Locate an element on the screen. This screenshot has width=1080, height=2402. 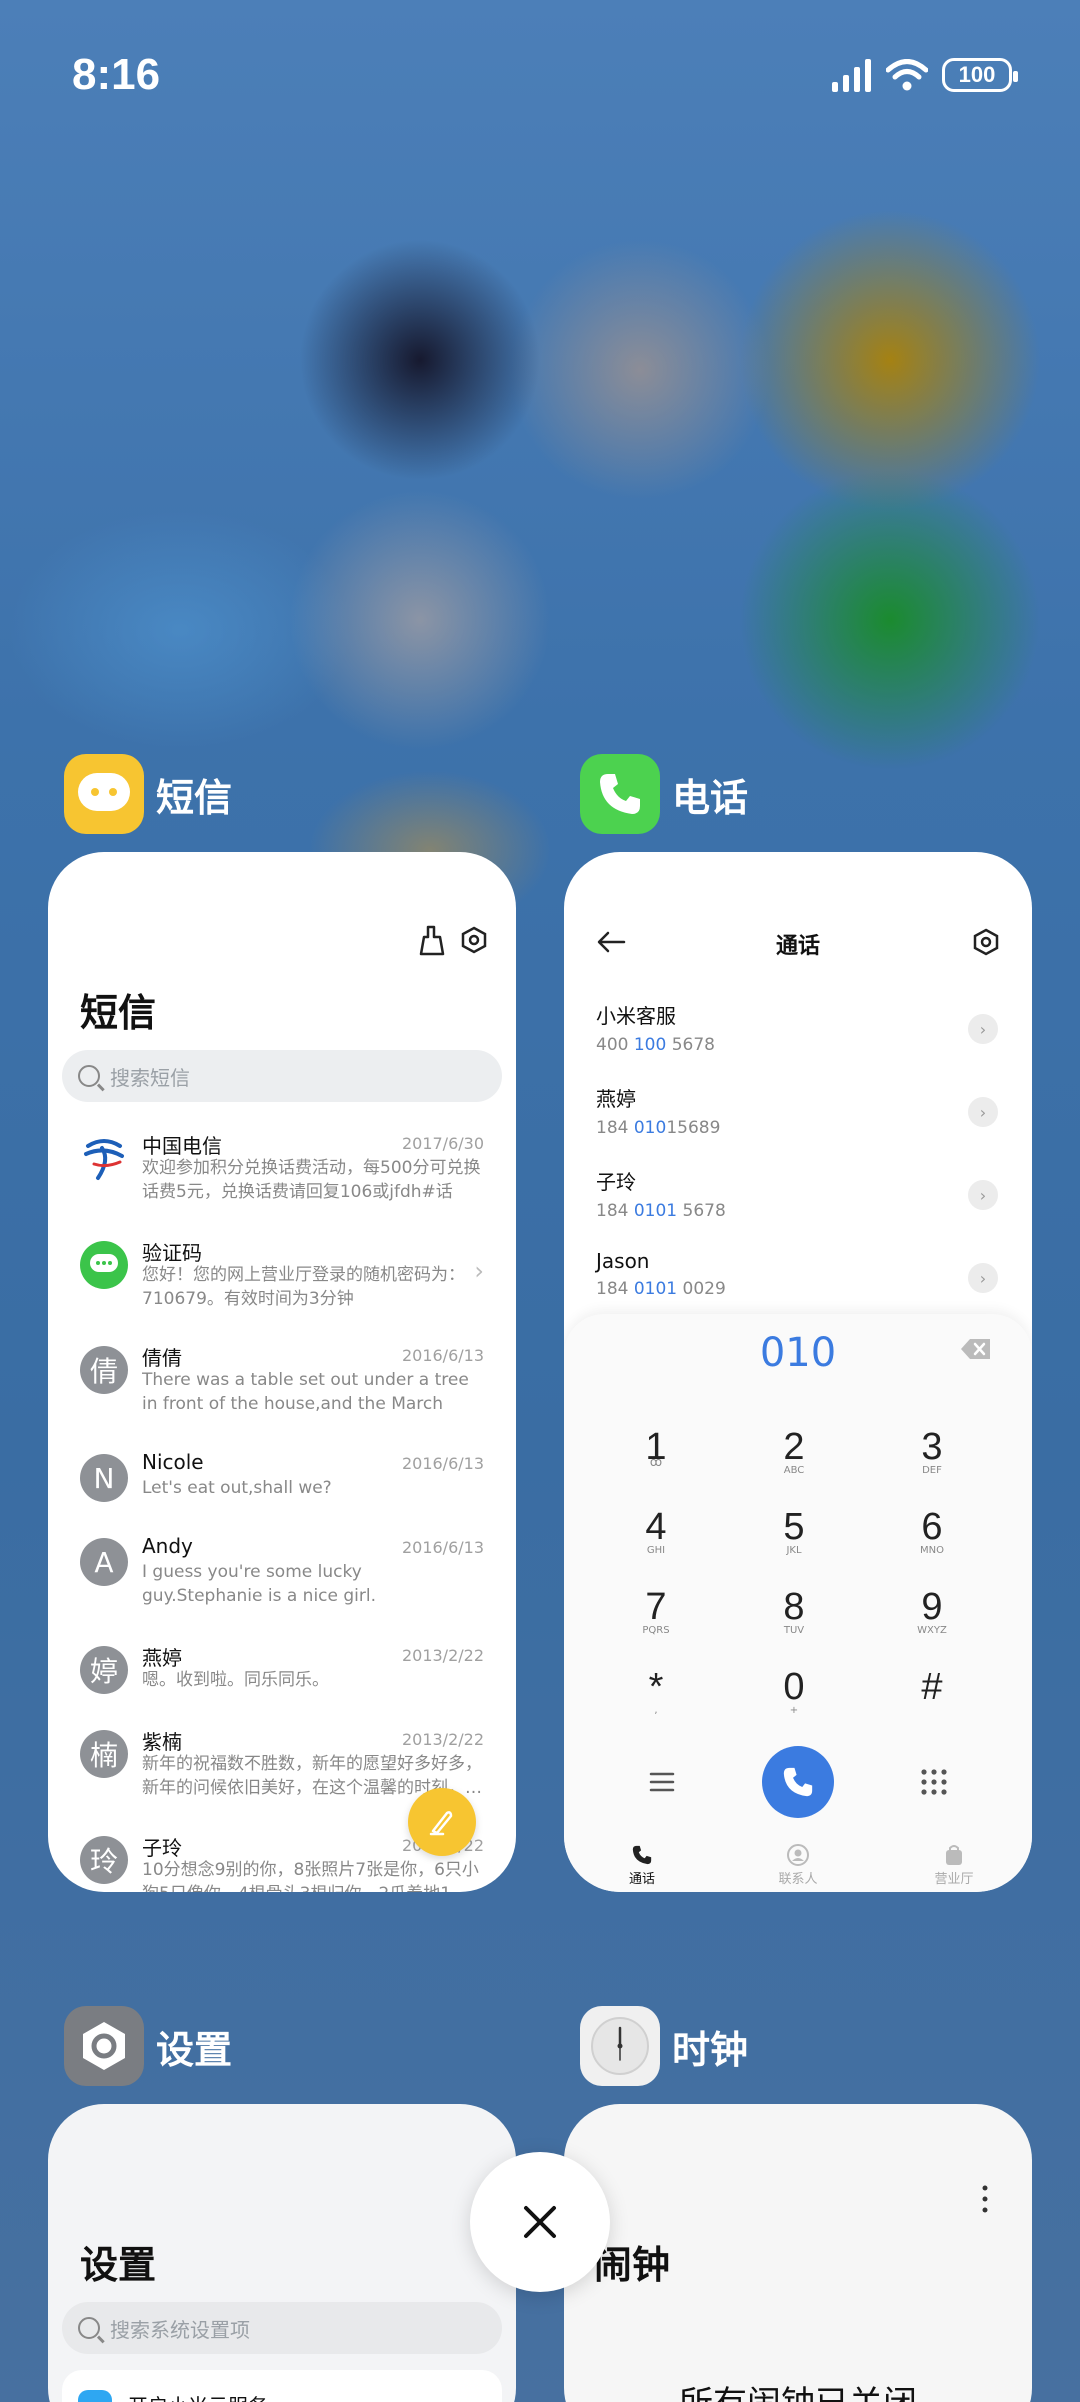
number-part: 400 is located at coordinates (615, 1045).